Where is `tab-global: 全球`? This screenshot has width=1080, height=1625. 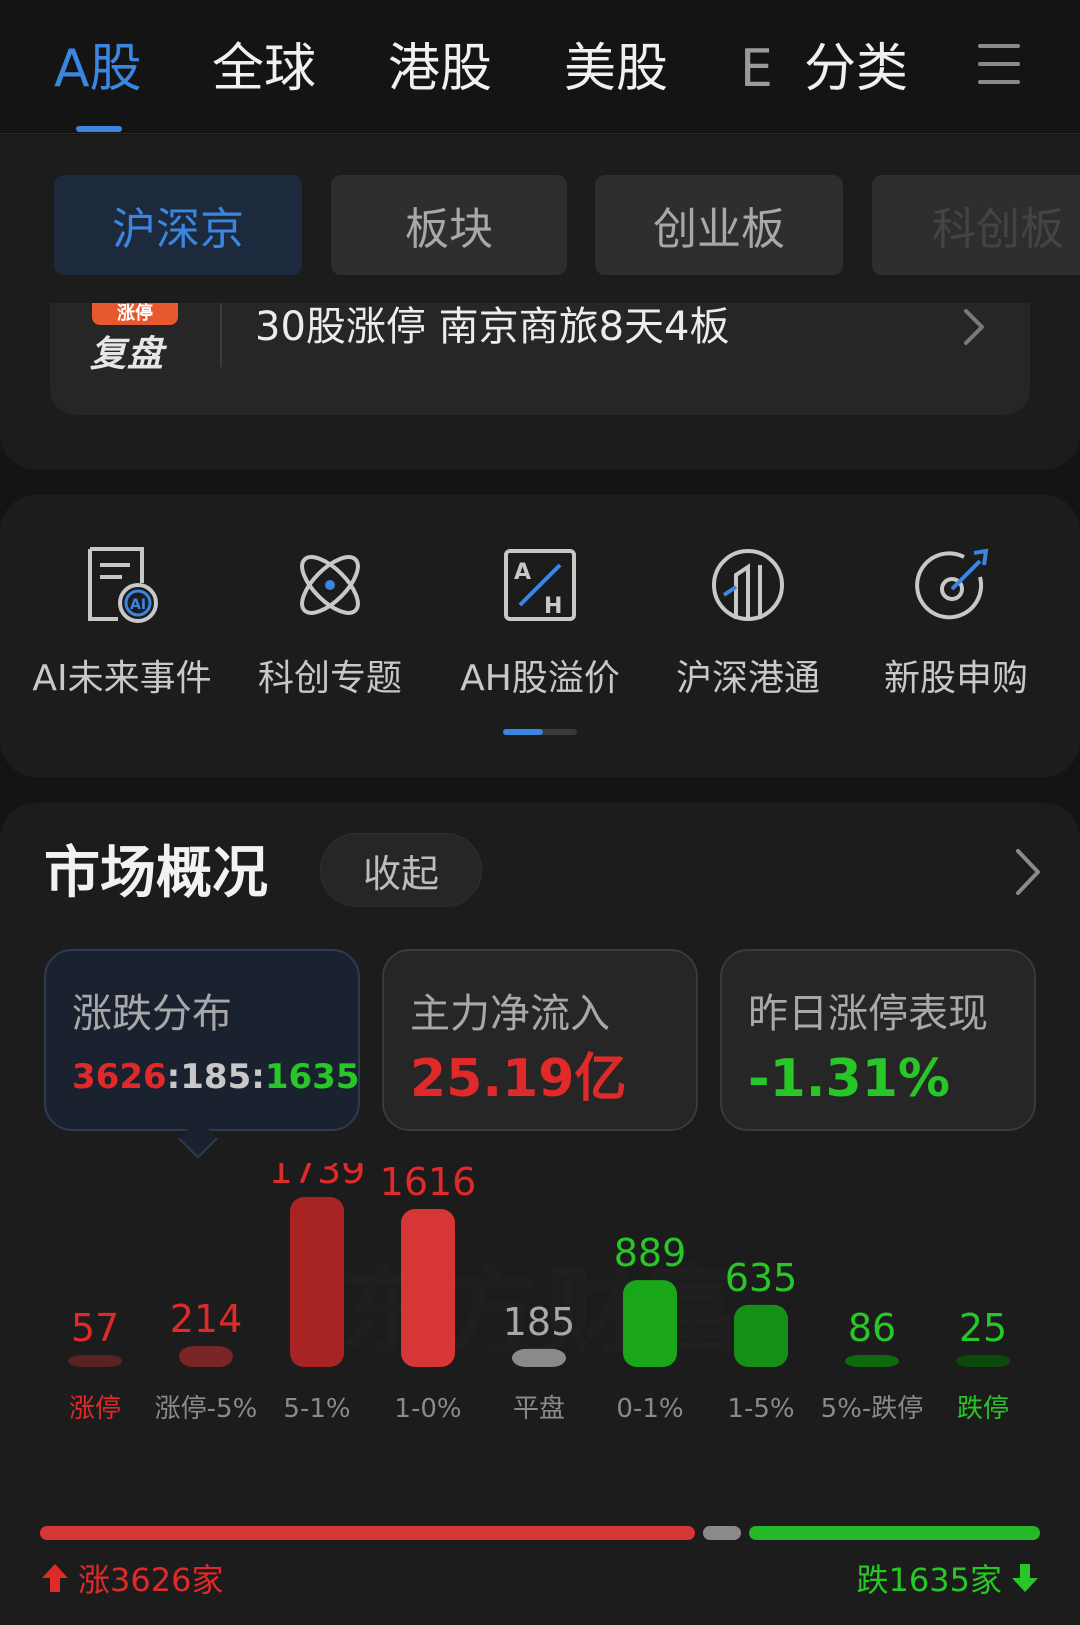 tab-global: 全球 is located at coordinates (264, 69).